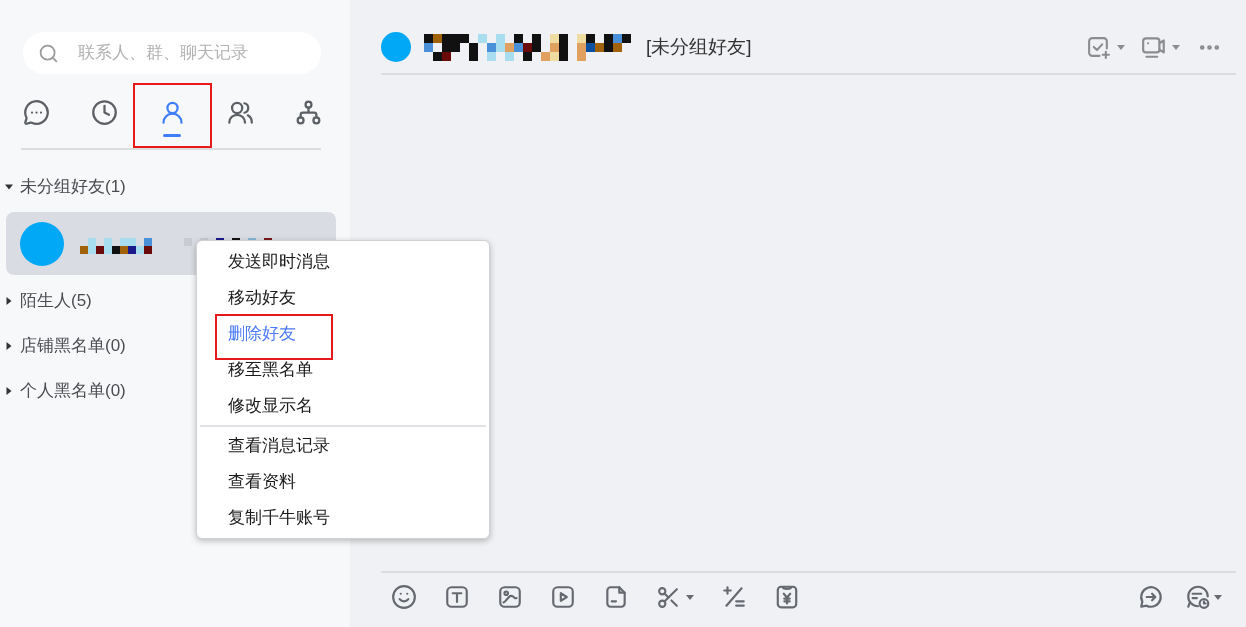 The height and width of the screenshot is (627, 1246). I want to click on plus-minus-icon, so click(734, 597).